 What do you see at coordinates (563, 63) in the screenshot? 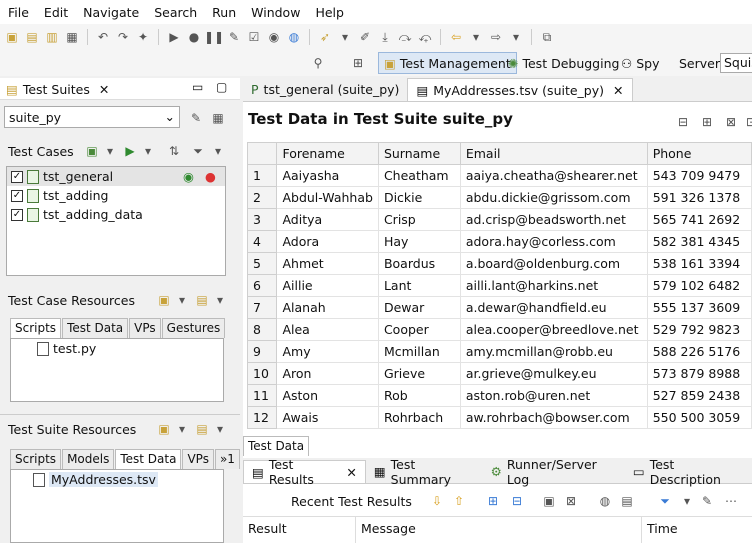
I see `perspective-test-debugging: ✺ Test Debugging` at bounding box center [563, 63].